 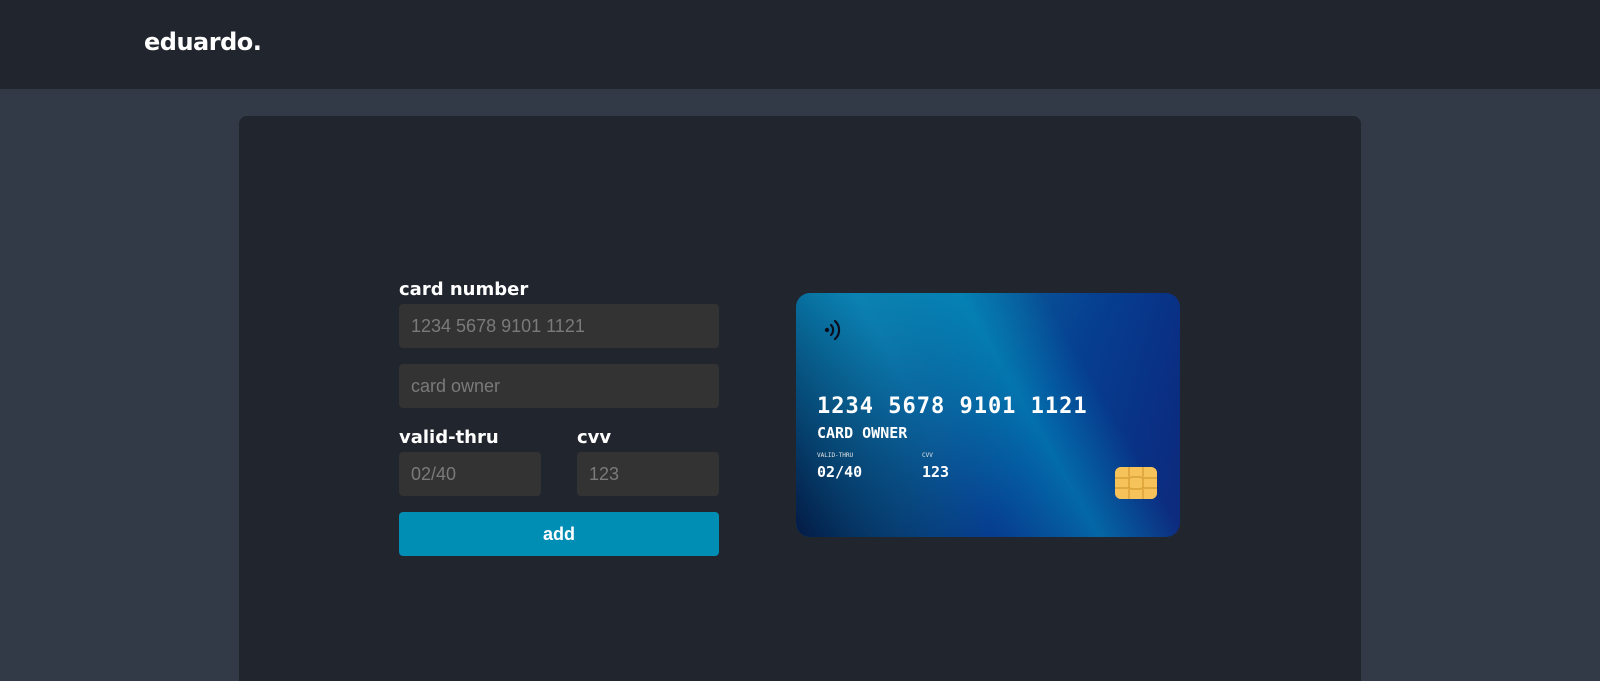 What do you see at coordinates (559, 386) in the screenshot?
I see `card-owner-input` at bounding box center [559, 386].